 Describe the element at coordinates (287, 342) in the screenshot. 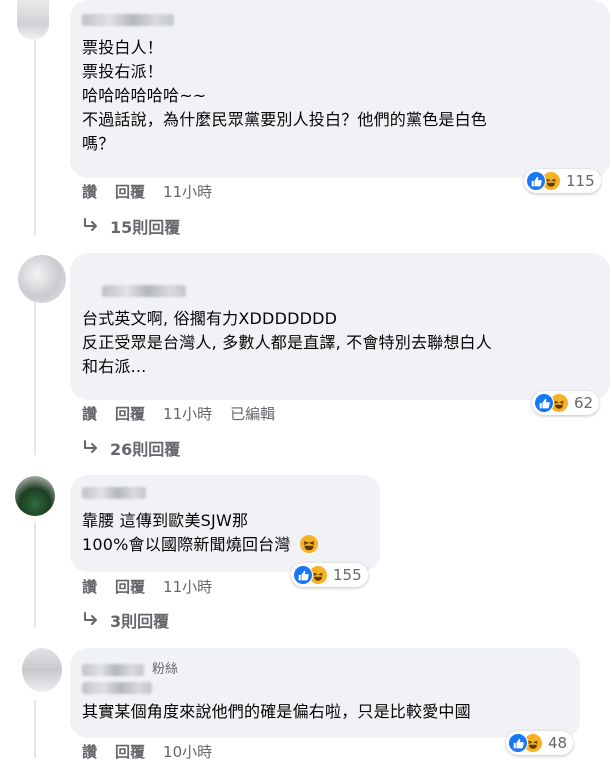

I see `comment-text: 反正受眾是台灣人, 多數人都是直譯, 不會特別去聯想白人` at that location.